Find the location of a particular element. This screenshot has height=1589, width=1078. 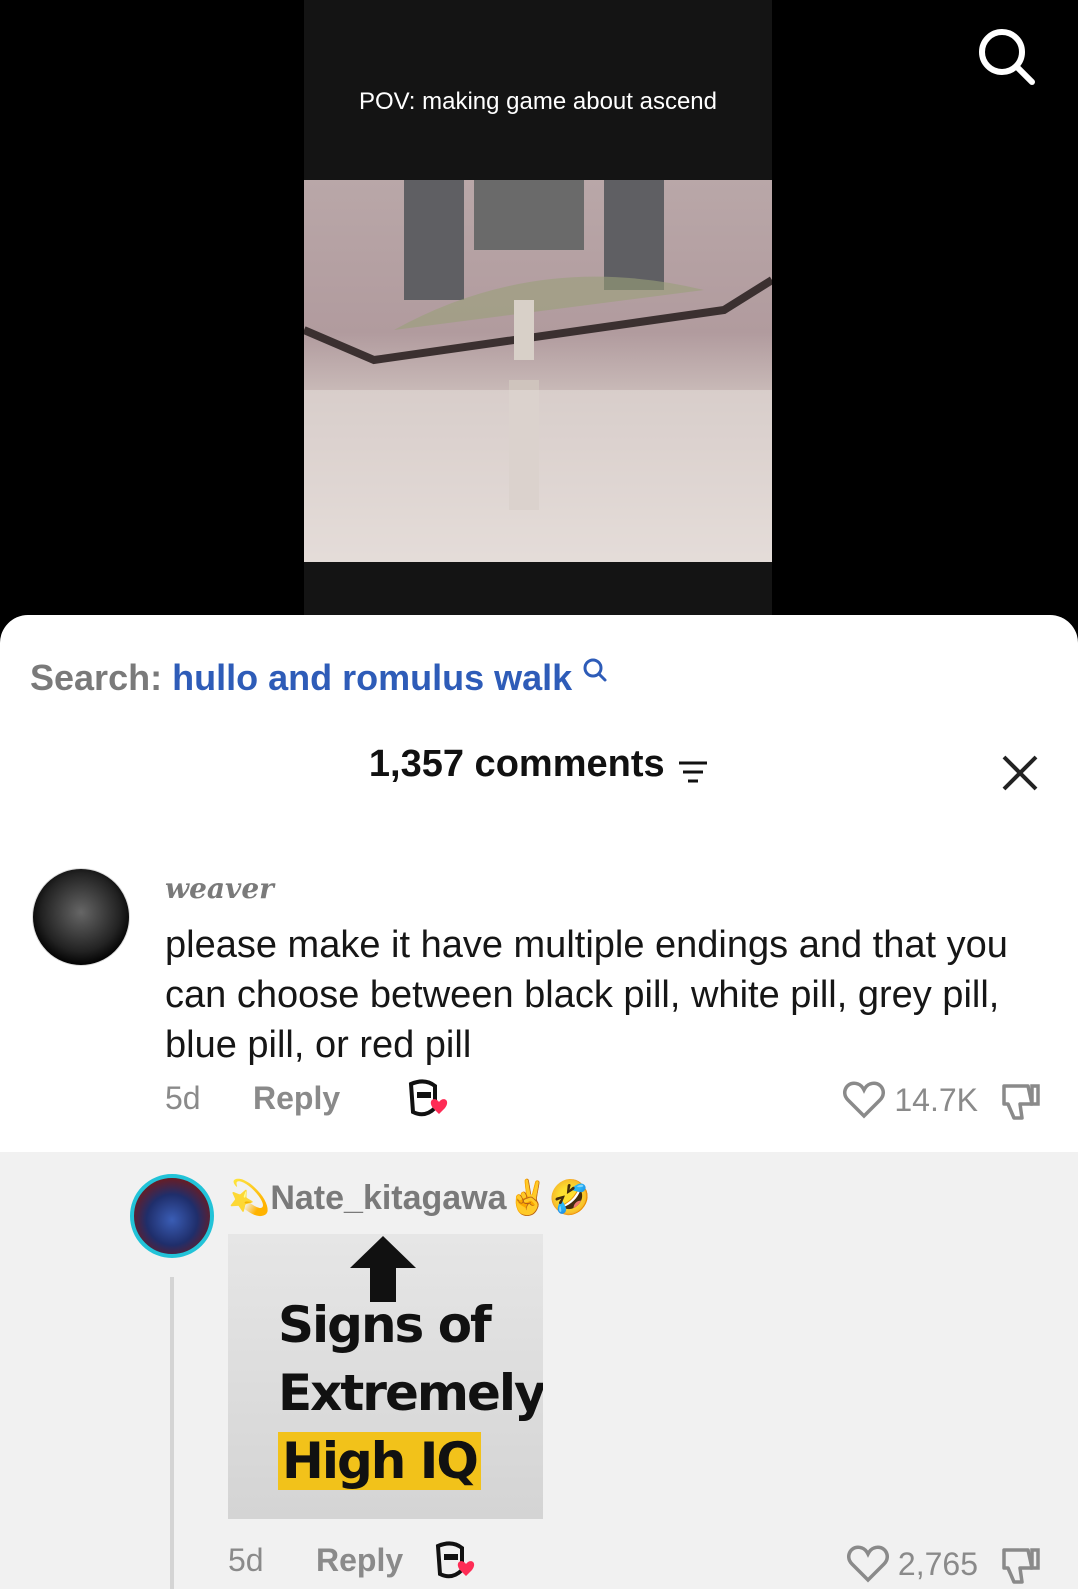

comment-meta: 5d Reply is located at coordinates (306, 1098).